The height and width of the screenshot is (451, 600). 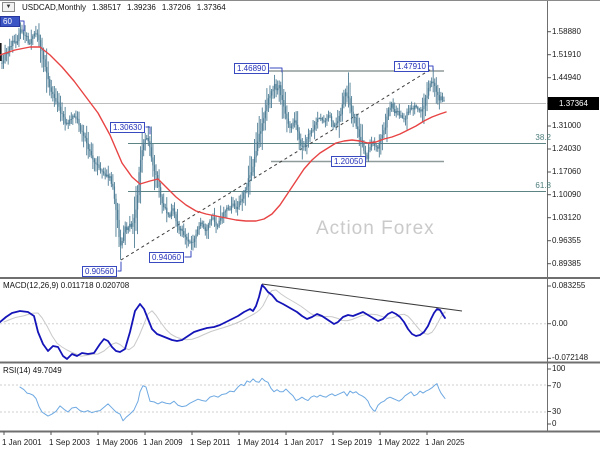 What do you see at coordinates (554, 423) in the screenshot?
I see `rsi-axis-label: 0` at bounding box center [554, 423].